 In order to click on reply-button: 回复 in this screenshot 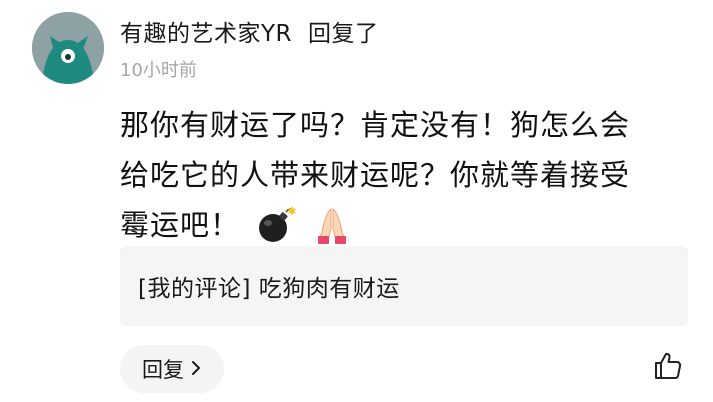, I will do `click(172, 369)`.